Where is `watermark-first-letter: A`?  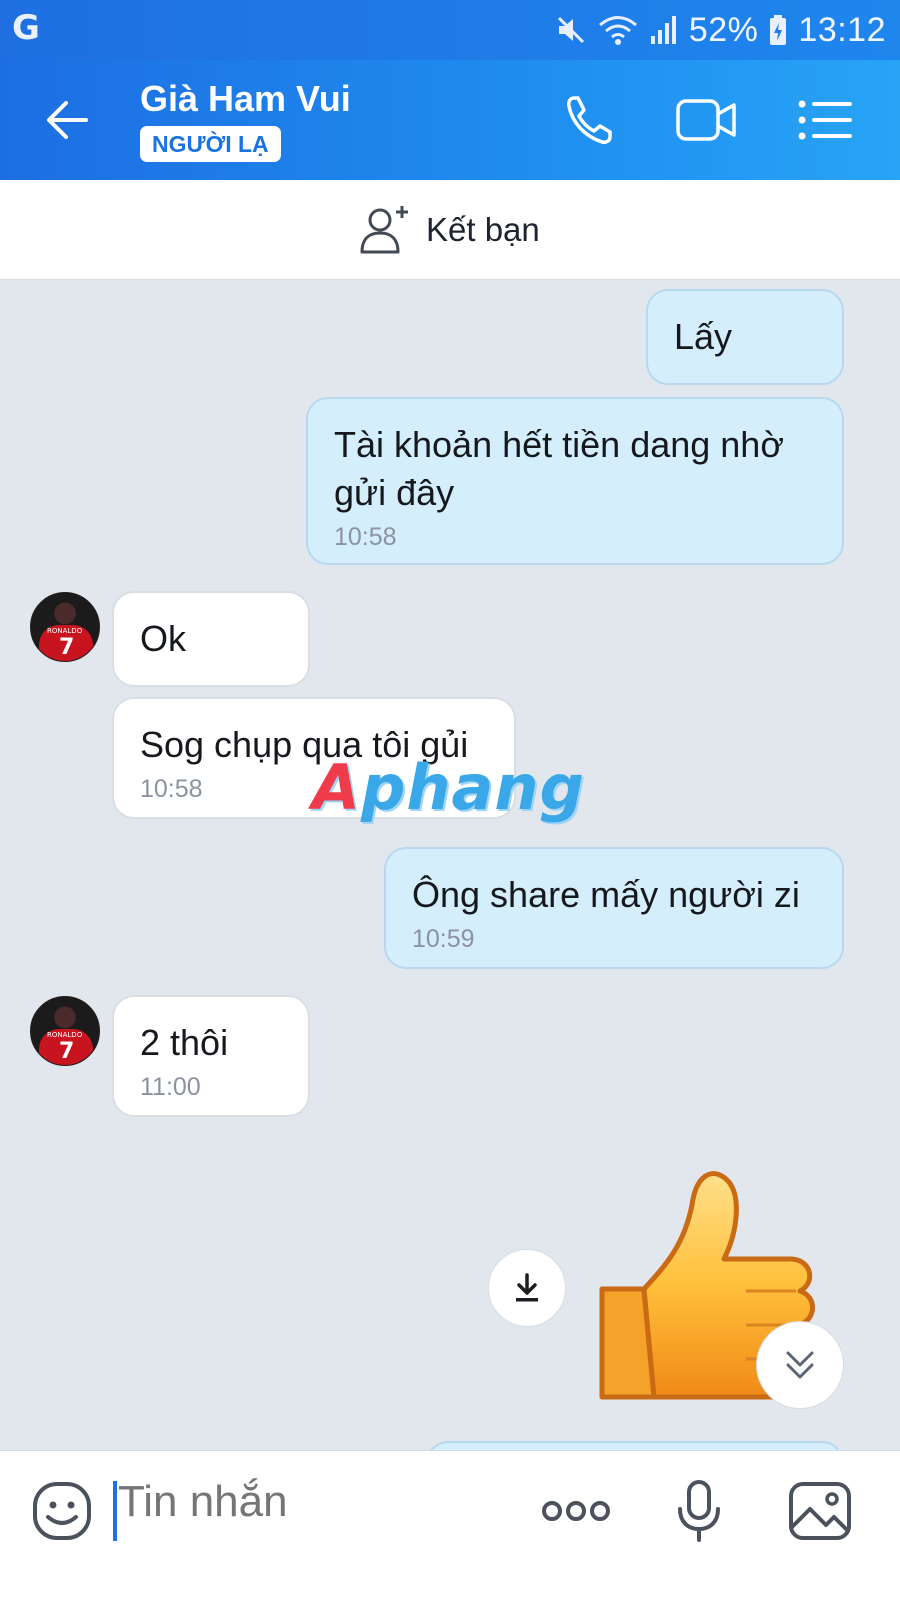 watermark-first-letter: A is located at coordinates (336, 787).